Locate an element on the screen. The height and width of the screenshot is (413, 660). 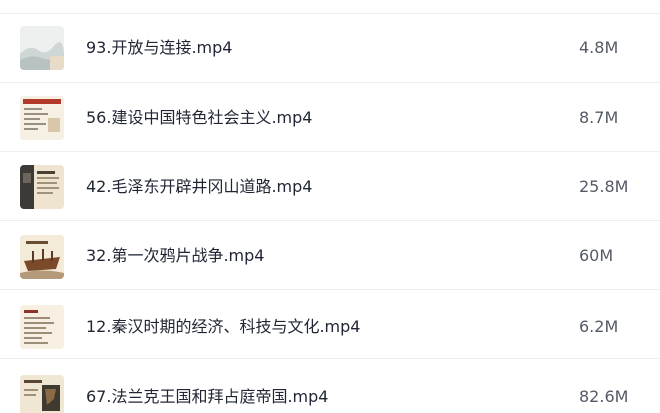
file-name: 32.第一次鸦片战争.mp4 is located at coordinates (175, 256).